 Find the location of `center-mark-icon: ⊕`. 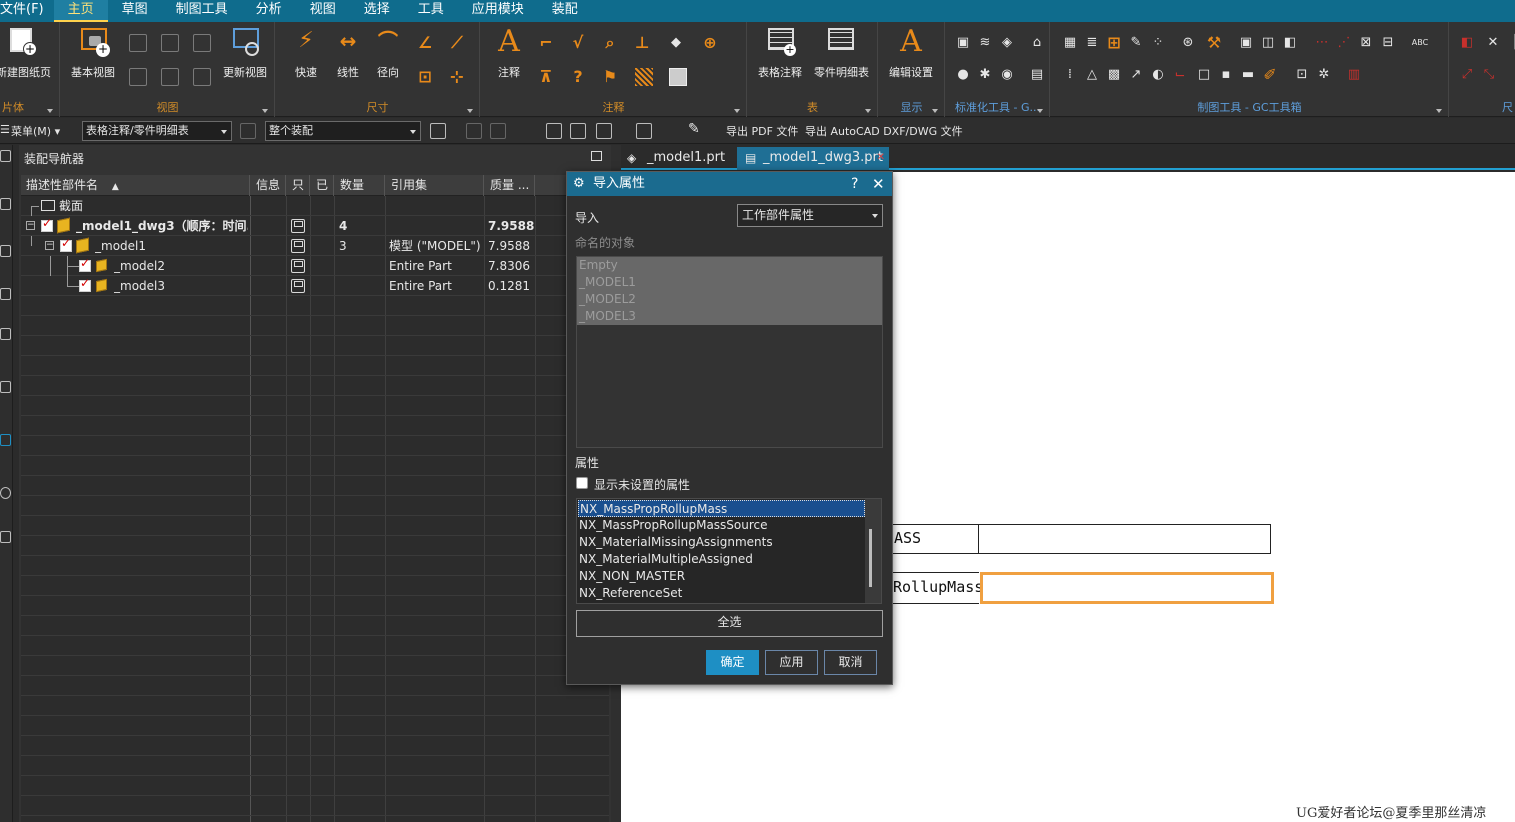

center-mark-icon: ⊕ is located at coordinates (710, 43).